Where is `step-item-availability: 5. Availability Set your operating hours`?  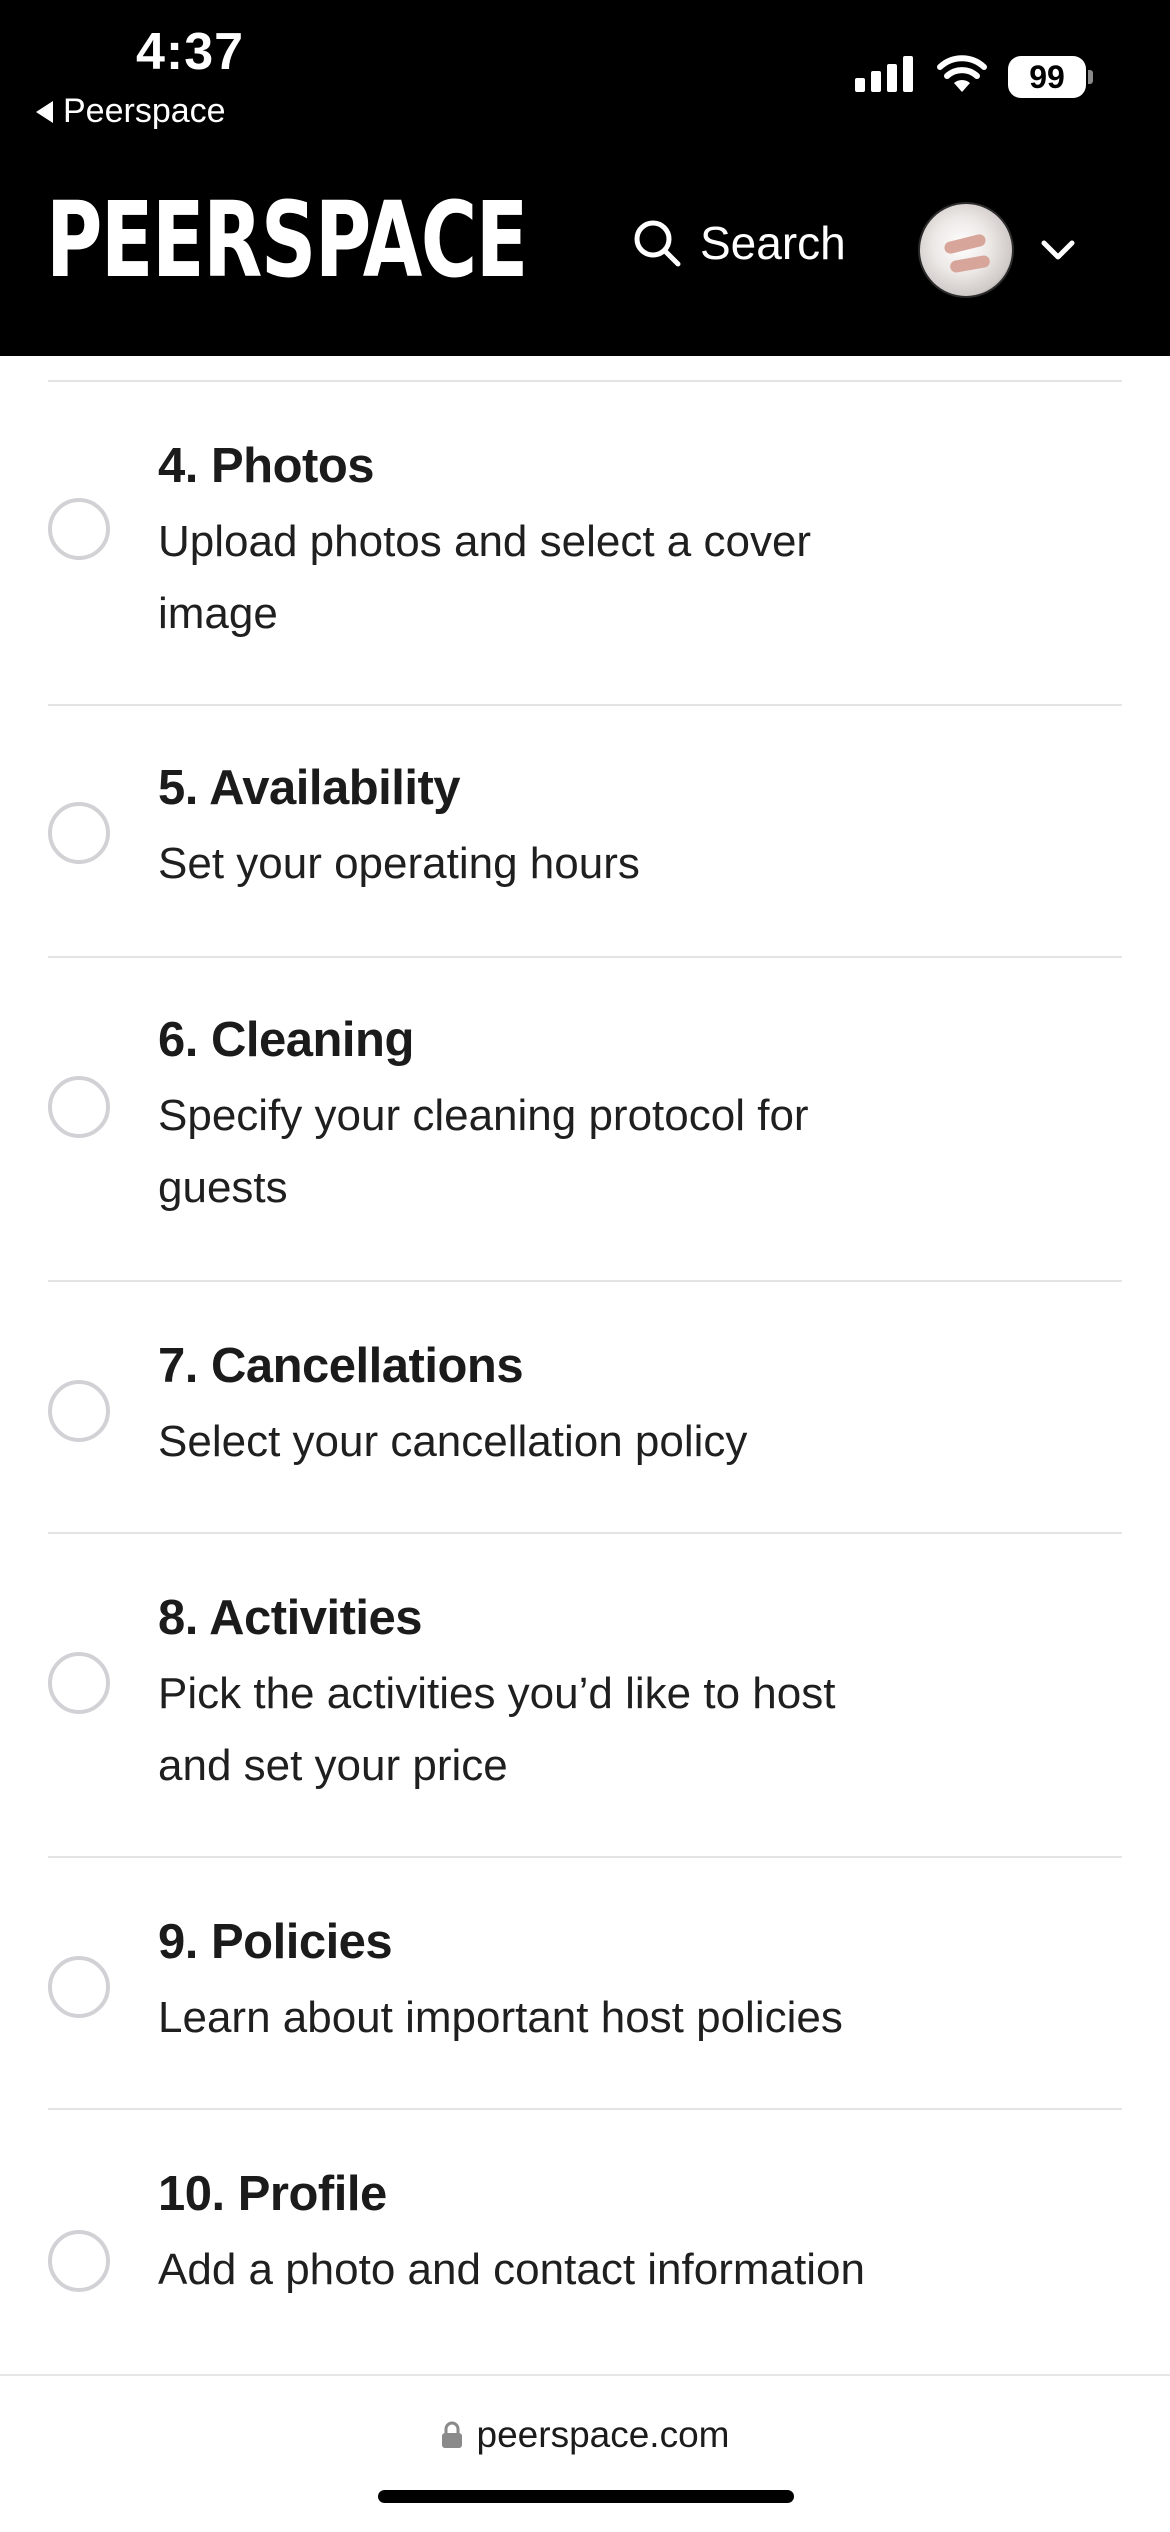 step-item-availability: 5. Availability Set your operating hours is located at coordinates (585, 831).